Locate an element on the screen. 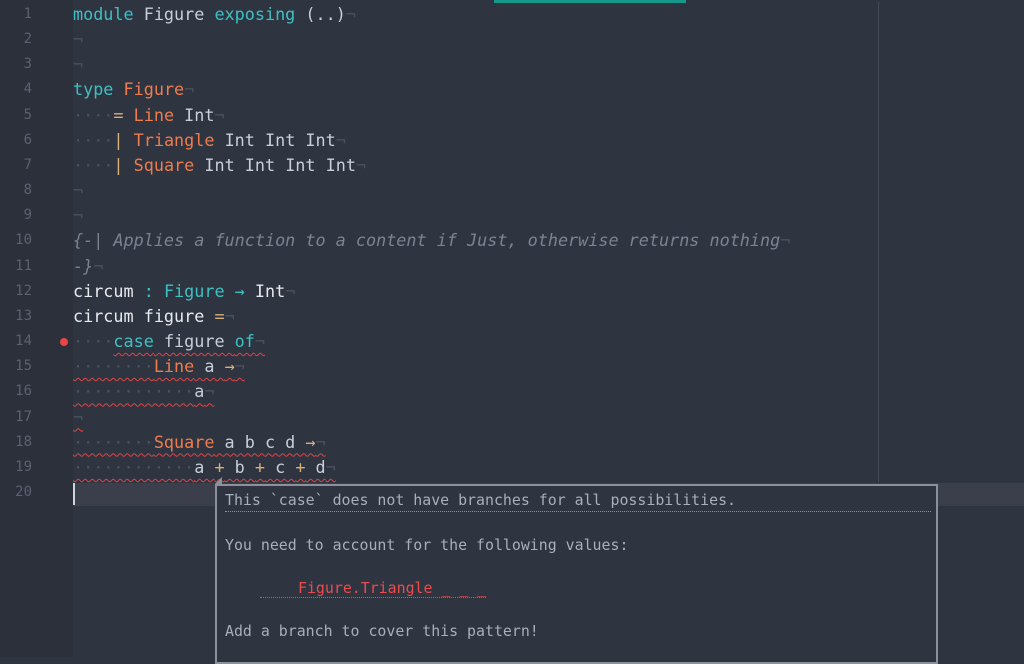 Image resolution: width=1024 pixels, height=664 pixels. code-token: Square is located at coordinates (184, 441).